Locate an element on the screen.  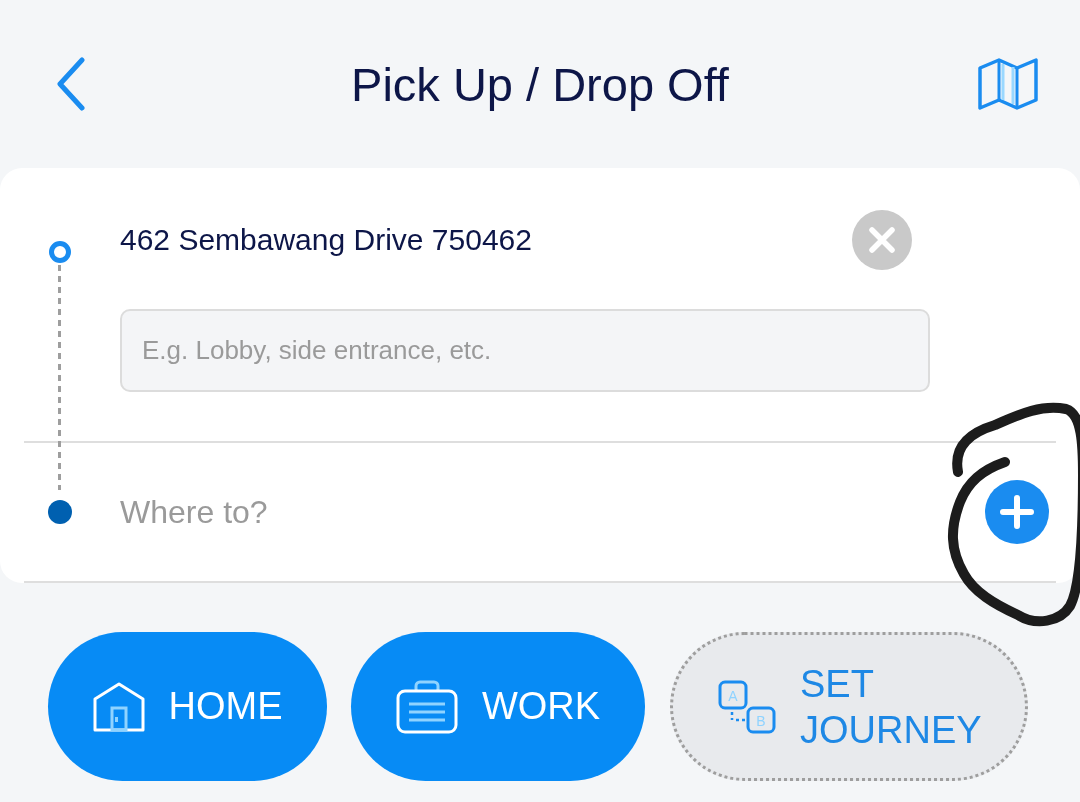
set-journey-button: A B SET JOURNEY is located at coordinates (849, 706).